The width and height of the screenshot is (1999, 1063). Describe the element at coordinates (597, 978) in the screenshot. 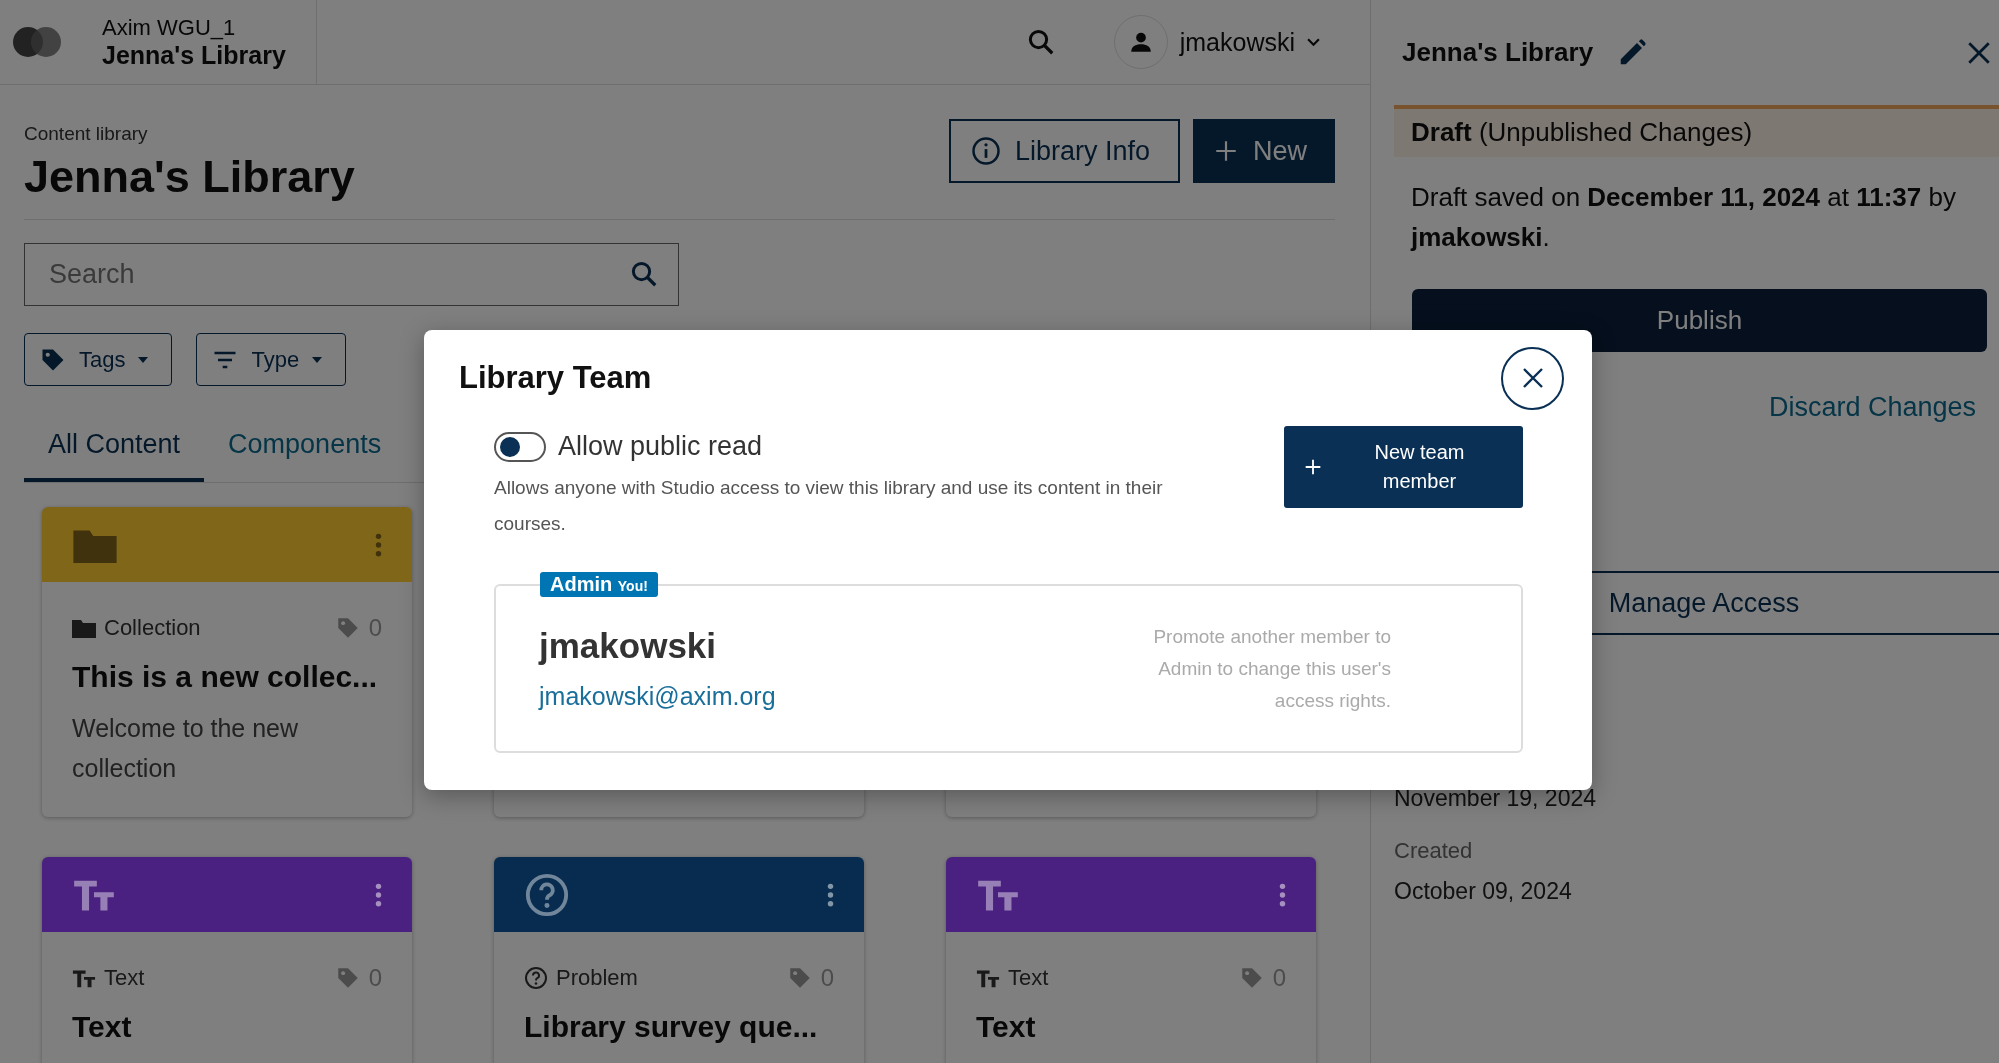

I see `card-type: Problem` at that location.